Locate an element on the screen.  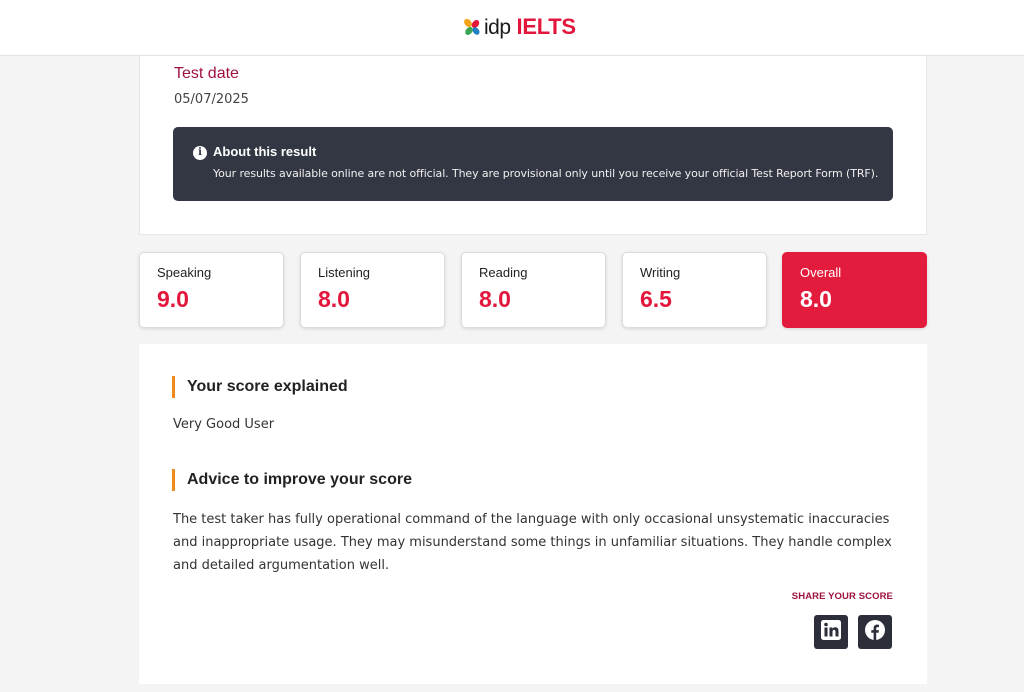
linkedin-icon is located at coordinates (831, 632).